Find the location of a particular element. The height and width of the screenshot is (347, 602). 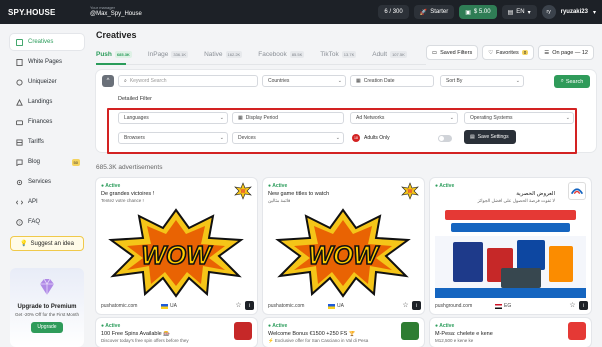

blog-icon is located at coordinates (19, 162).